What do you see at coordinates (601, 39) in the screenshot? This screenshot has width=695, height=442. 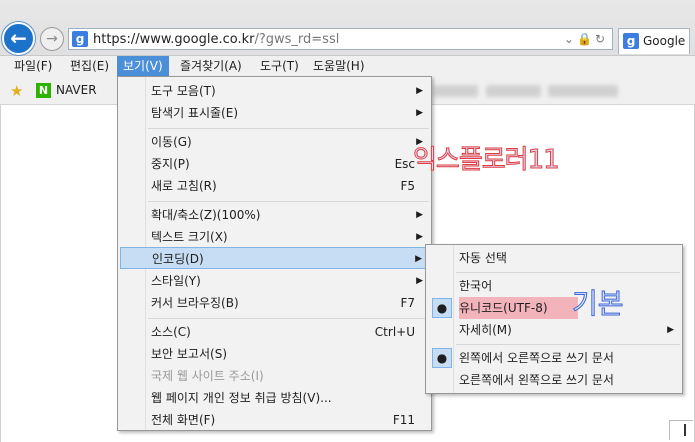 I see `refresh-icon: ↻` at bounding box center [601, 39].